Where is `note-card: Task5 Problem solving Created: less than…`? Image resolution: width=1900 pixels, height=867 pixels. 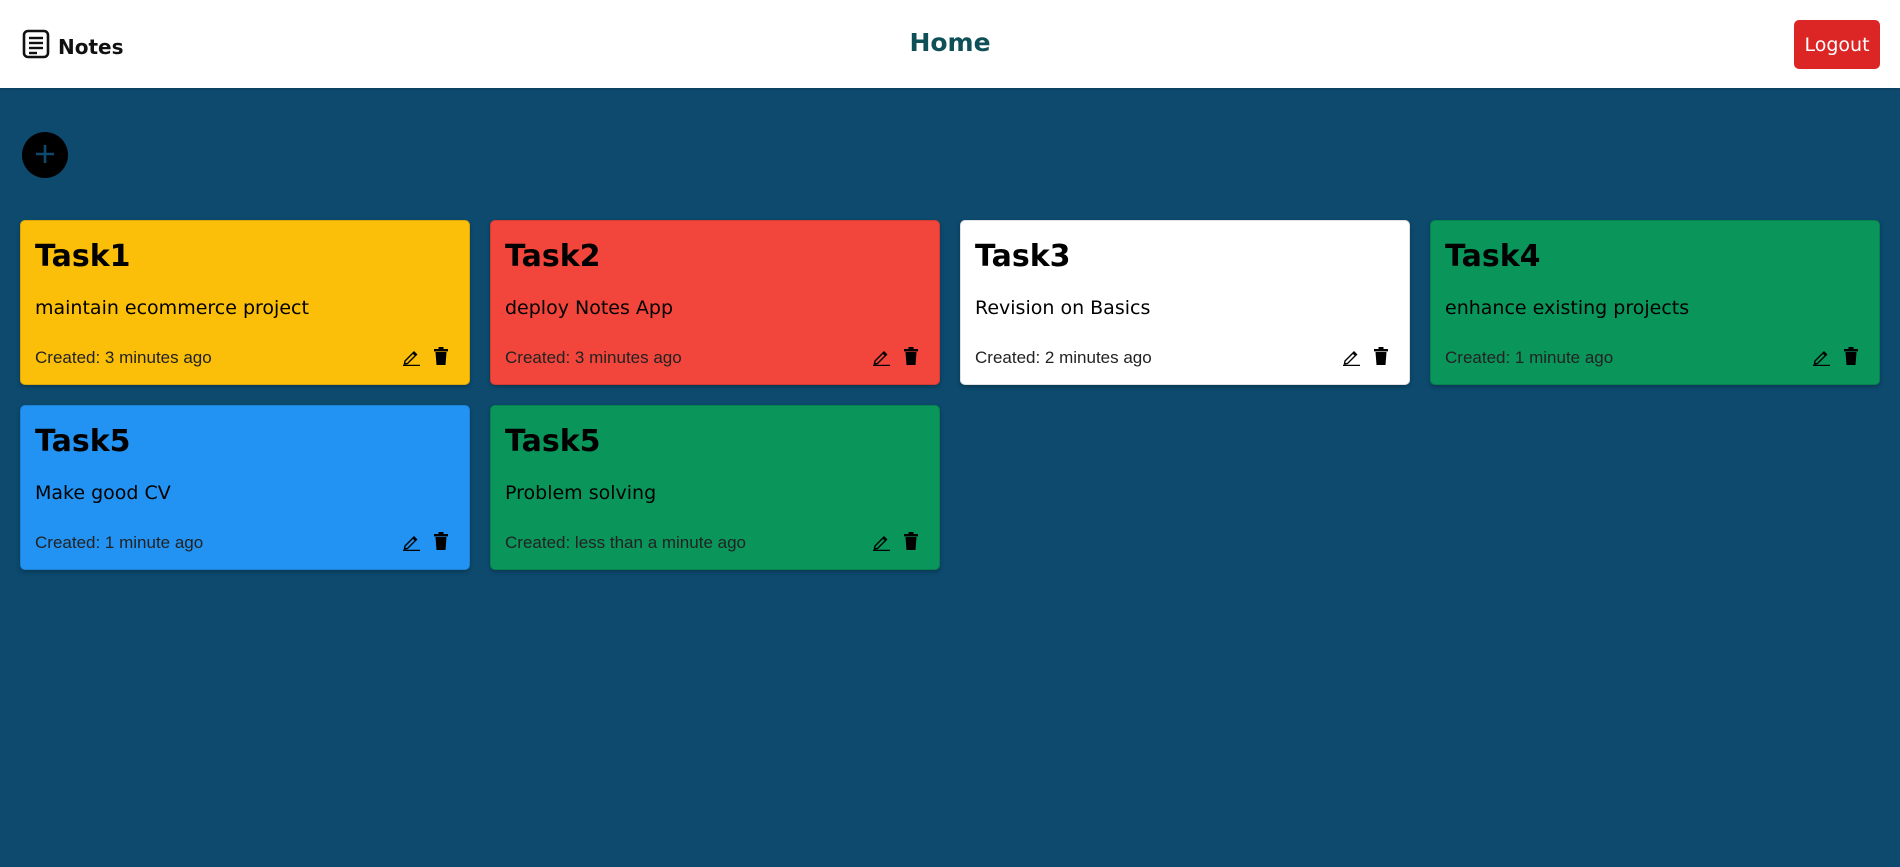 note-card: Task5 Problem solving Created: less than… is located at coordinates (715, 487).